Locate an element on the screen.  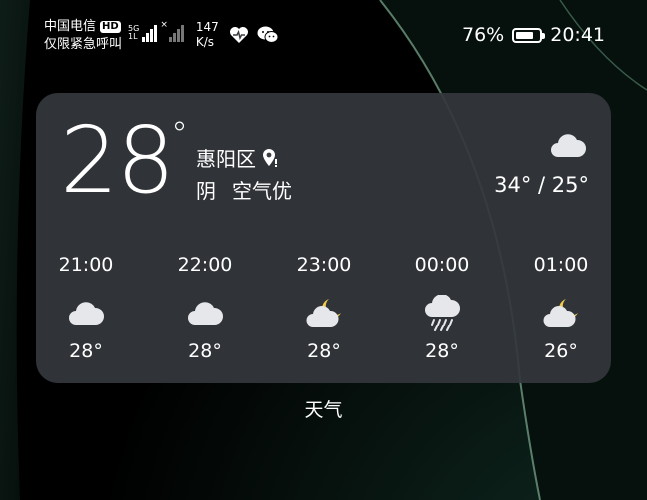
current-weather-icon is located at coordinates (568, 147).